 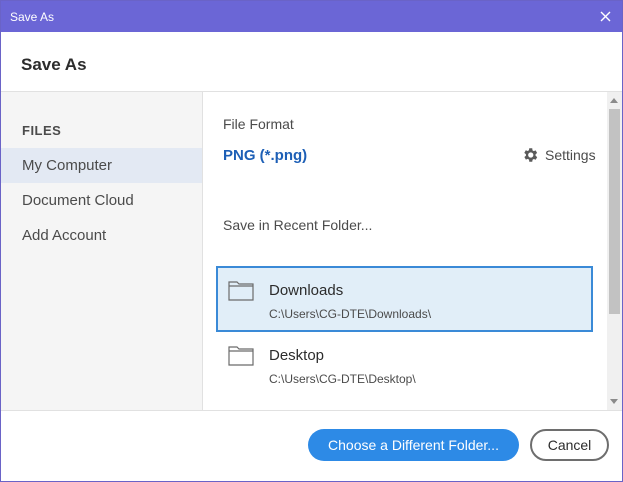 What do you see at coordinates (311, 62) in the screenshot?
I see `dialog-header: Save As` at bounding box center [311, 62].